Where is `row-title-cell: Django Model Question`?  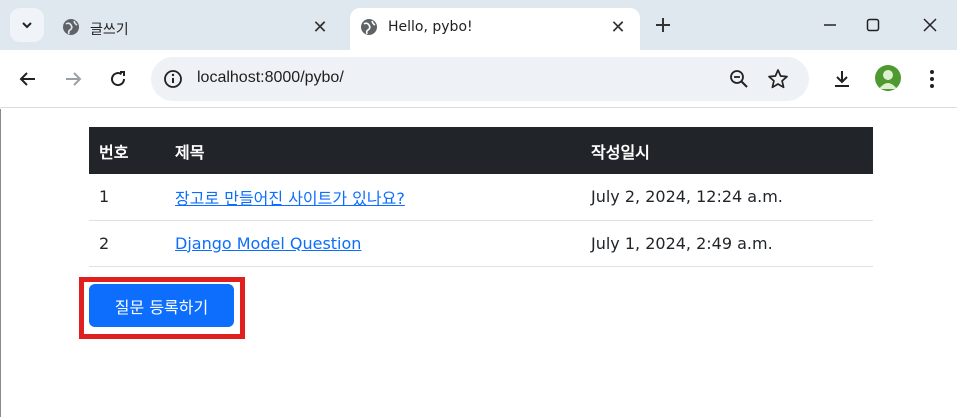 row-title-cell: Django Model Question is located at coordinates (373, 243).